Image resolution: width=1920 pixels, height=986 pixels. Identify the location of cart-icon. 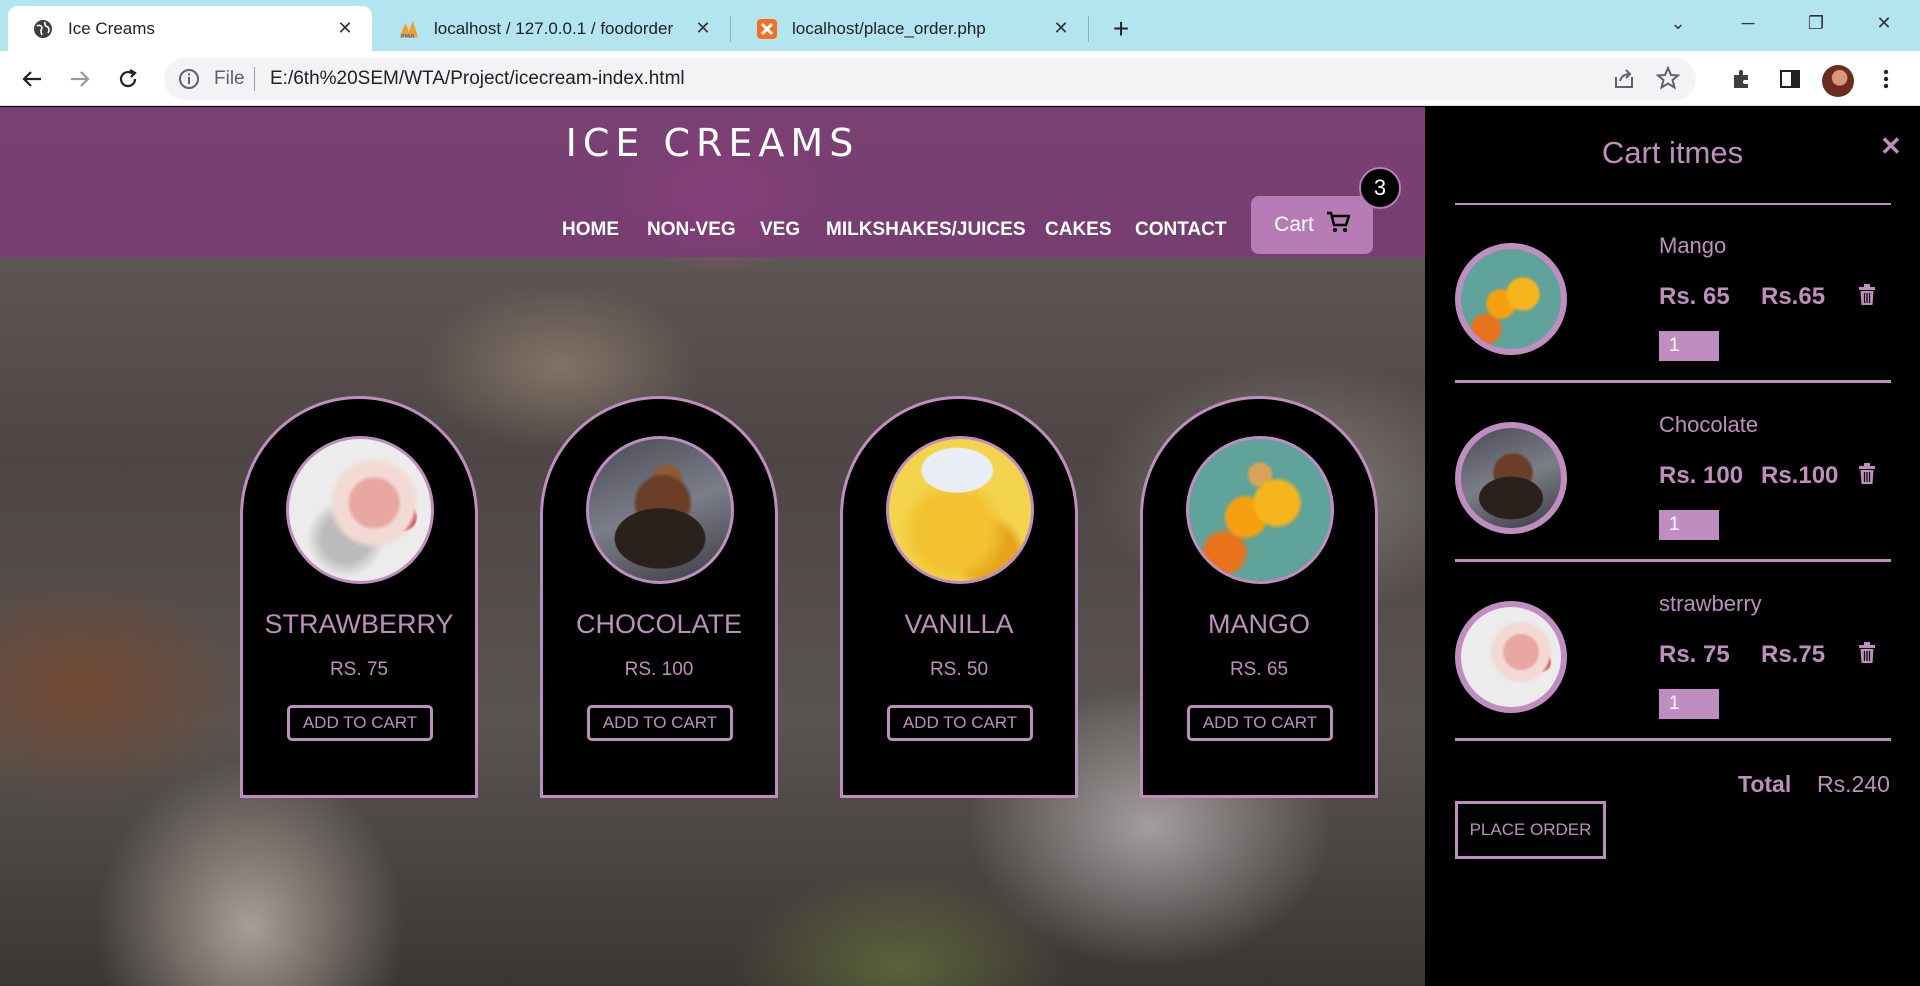
(1338, 225).